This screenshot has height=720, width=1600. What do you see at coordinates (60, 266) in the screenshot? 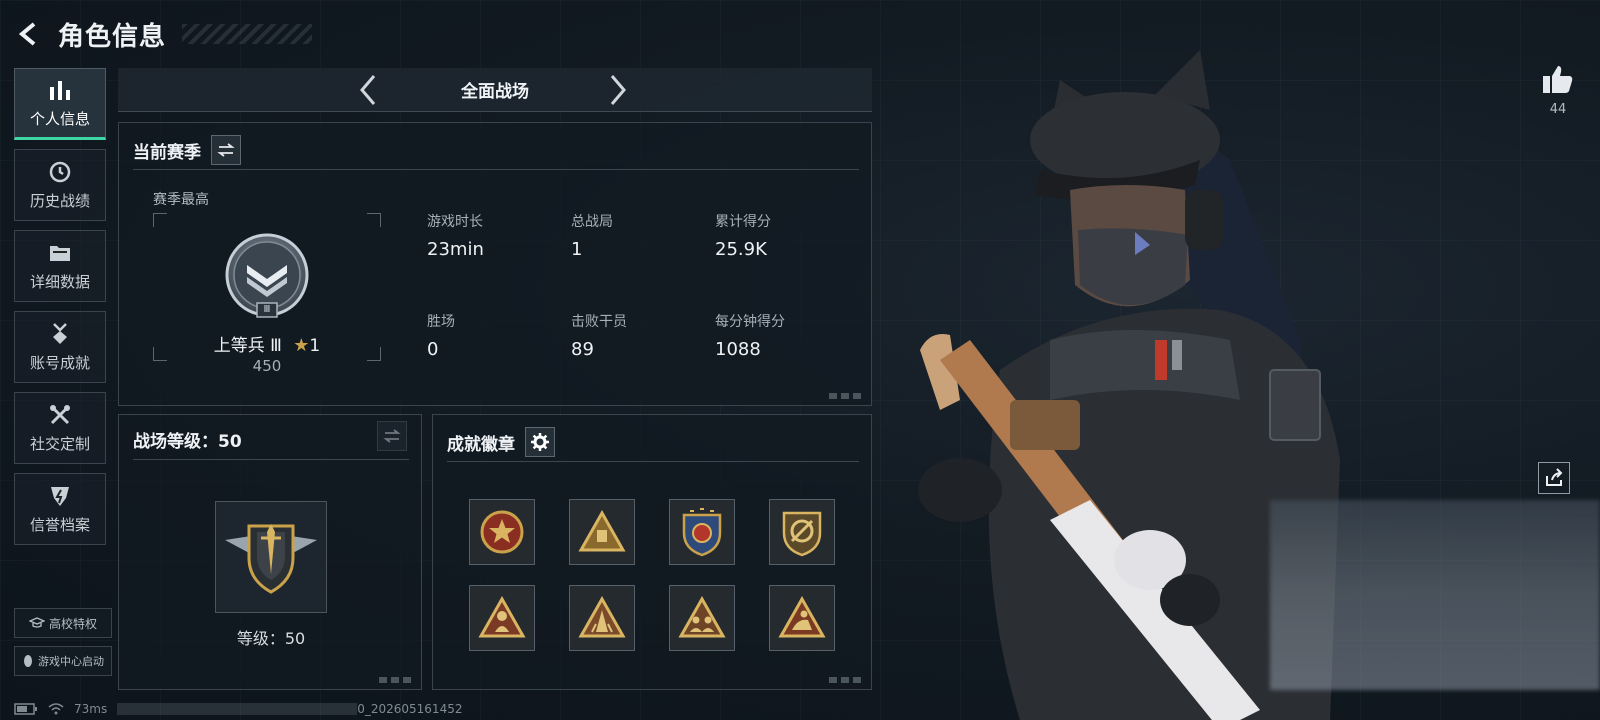
I see `sidebar-item-detail-data: 详细数据` at bounding box center [60, 266].